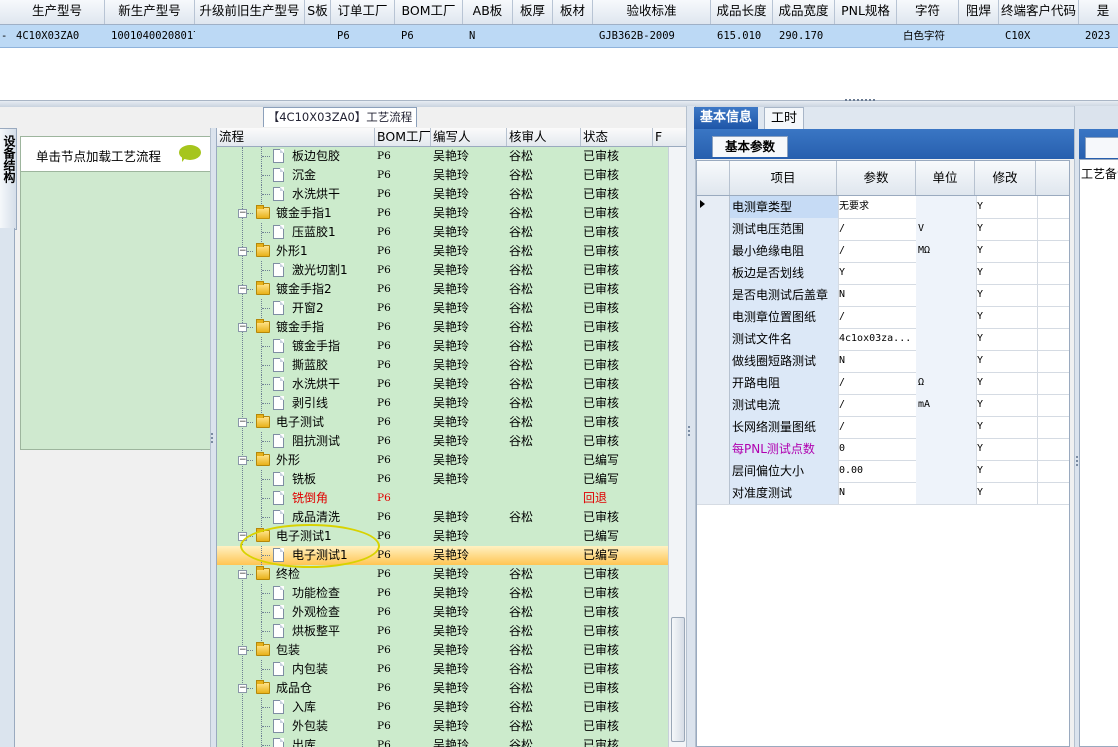 The height and width of the screenshot is (747, 1118). I want to click on tab-work-hours: 工时, so click(784, 118).